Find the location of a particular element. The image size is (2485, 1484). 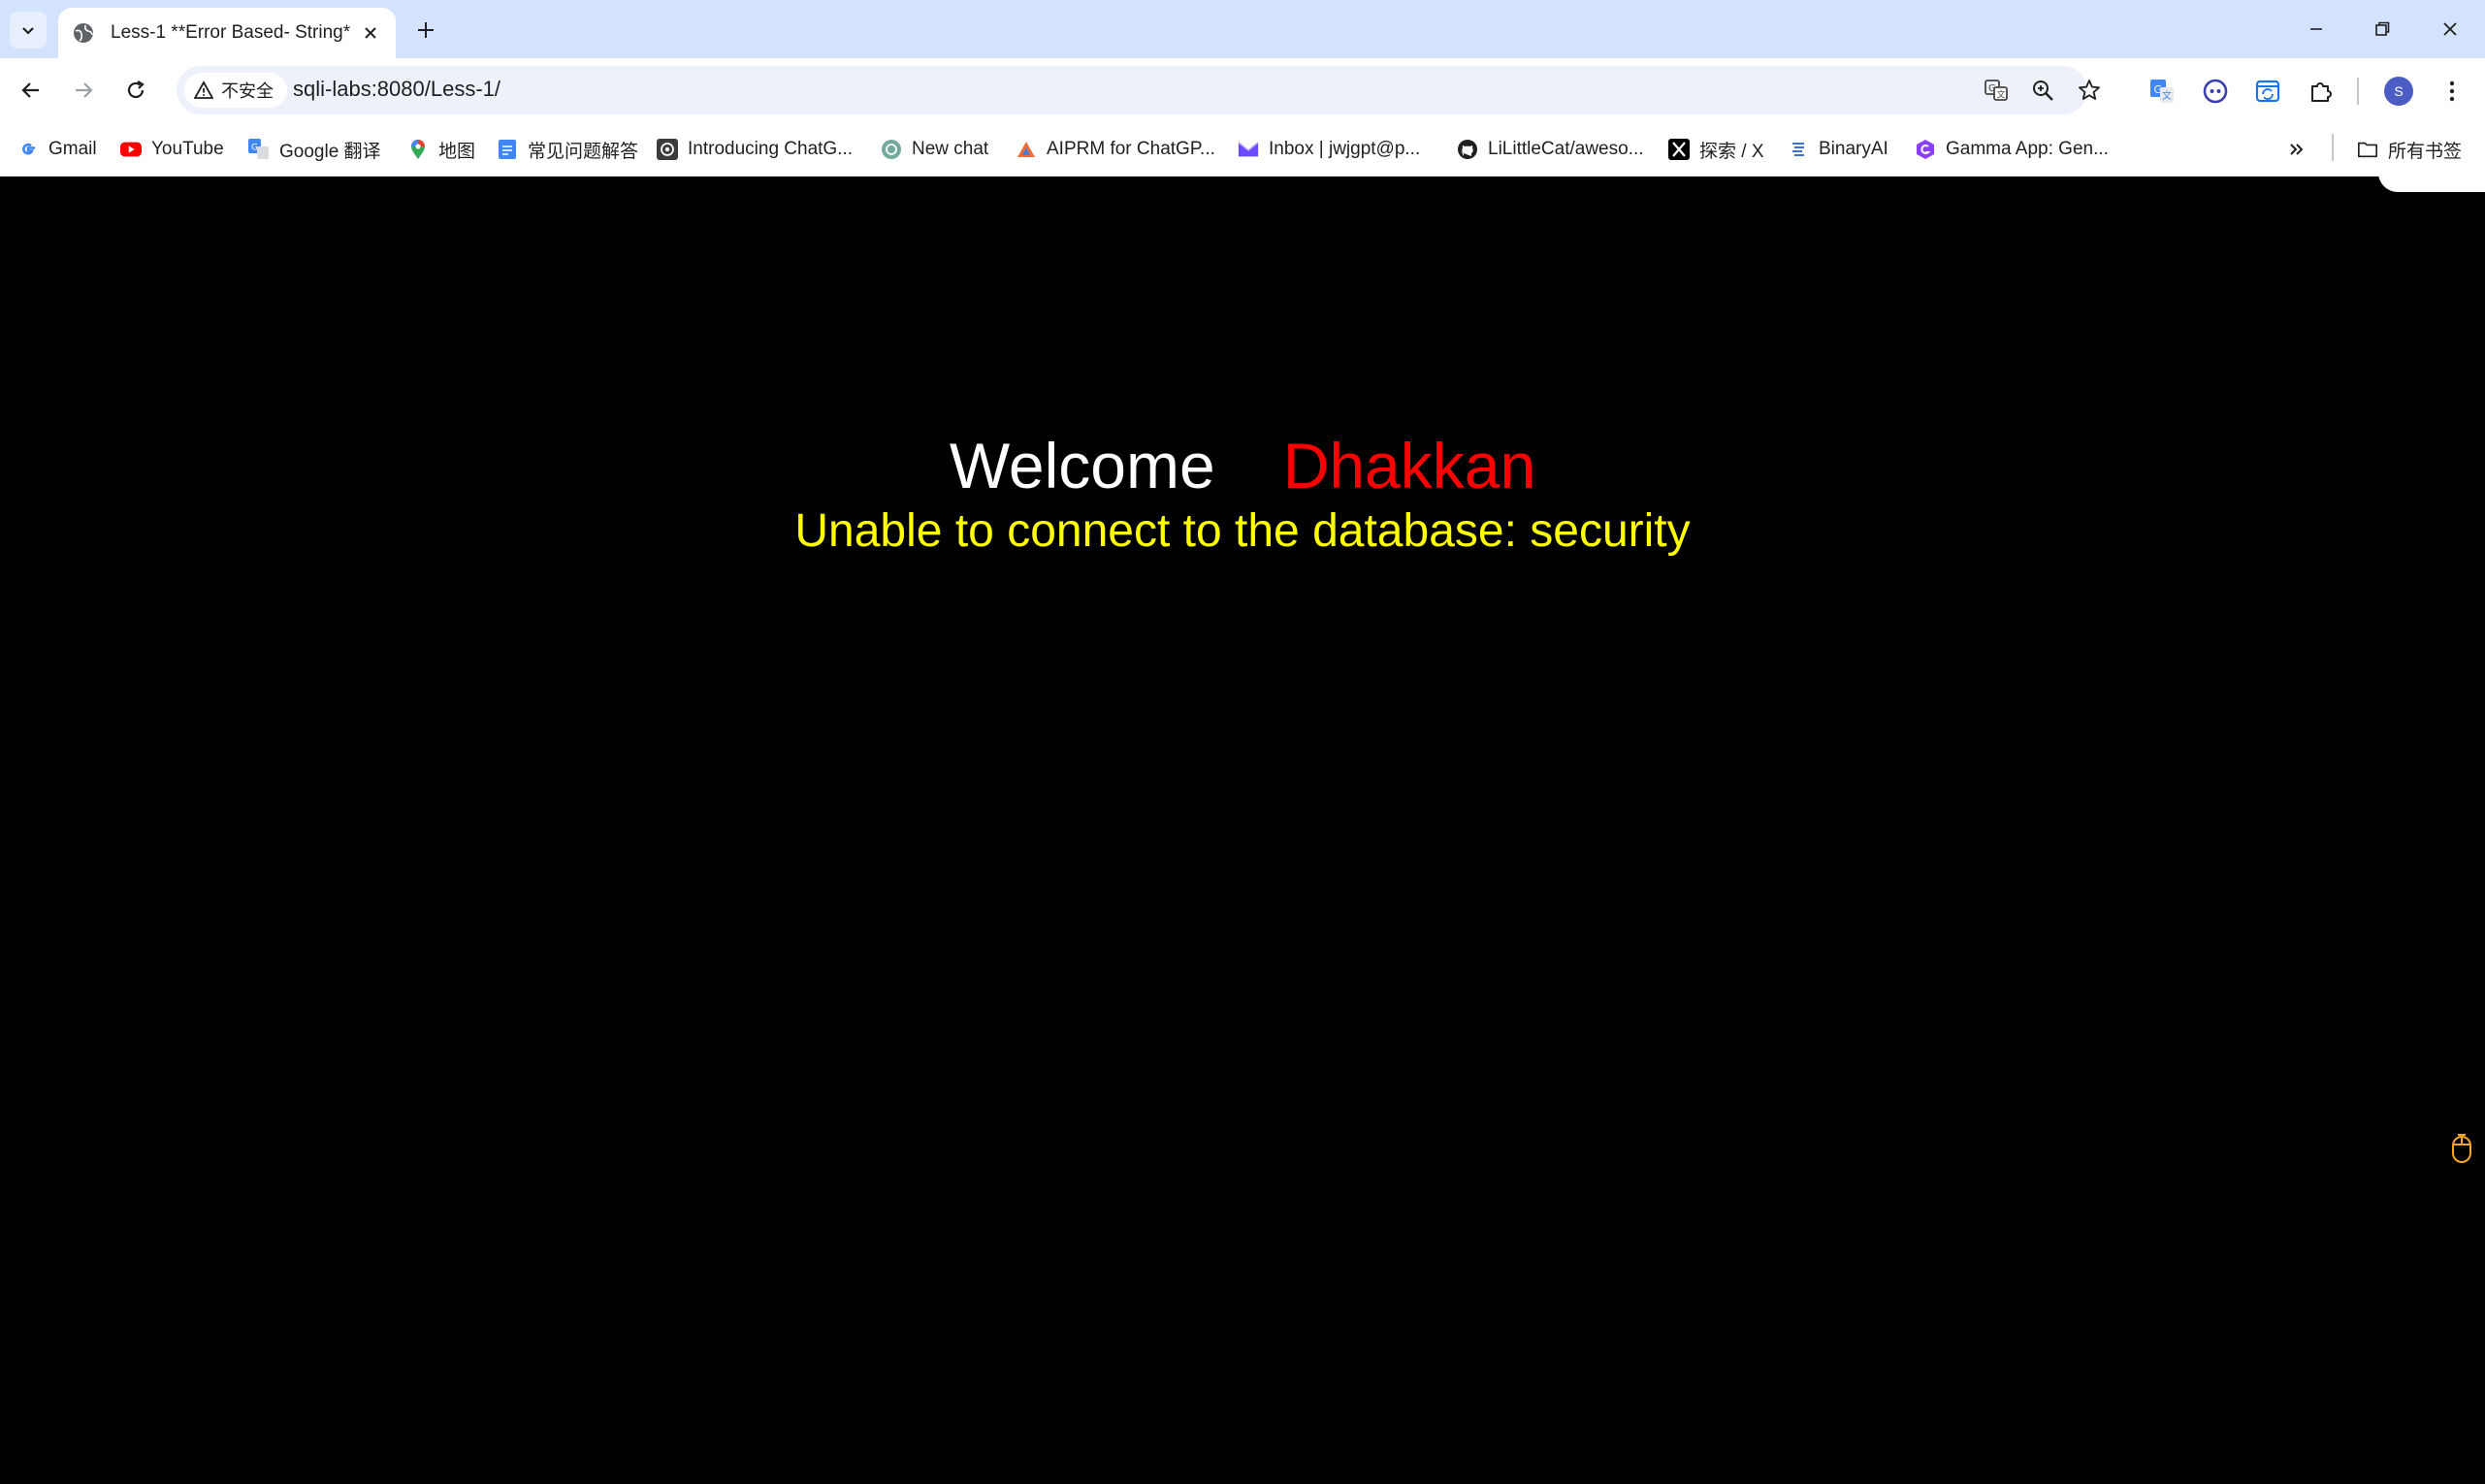

close-window-button is located at coordinates (2450, 29).